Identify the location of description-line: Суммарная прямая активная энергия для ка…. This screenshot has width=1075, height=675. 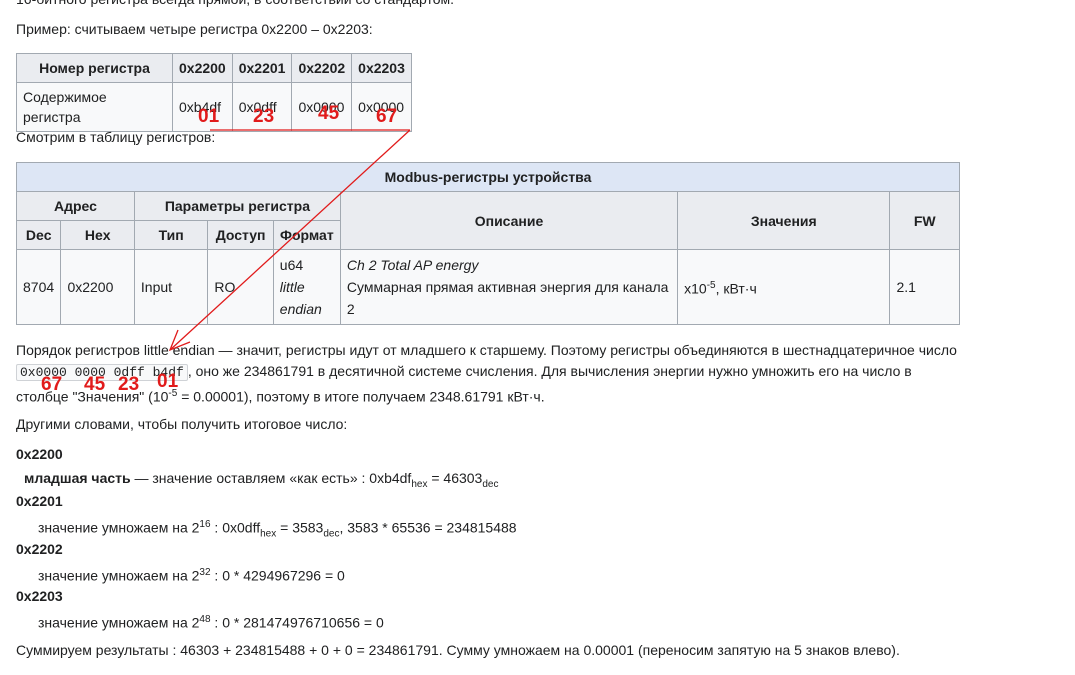
(507, 287).